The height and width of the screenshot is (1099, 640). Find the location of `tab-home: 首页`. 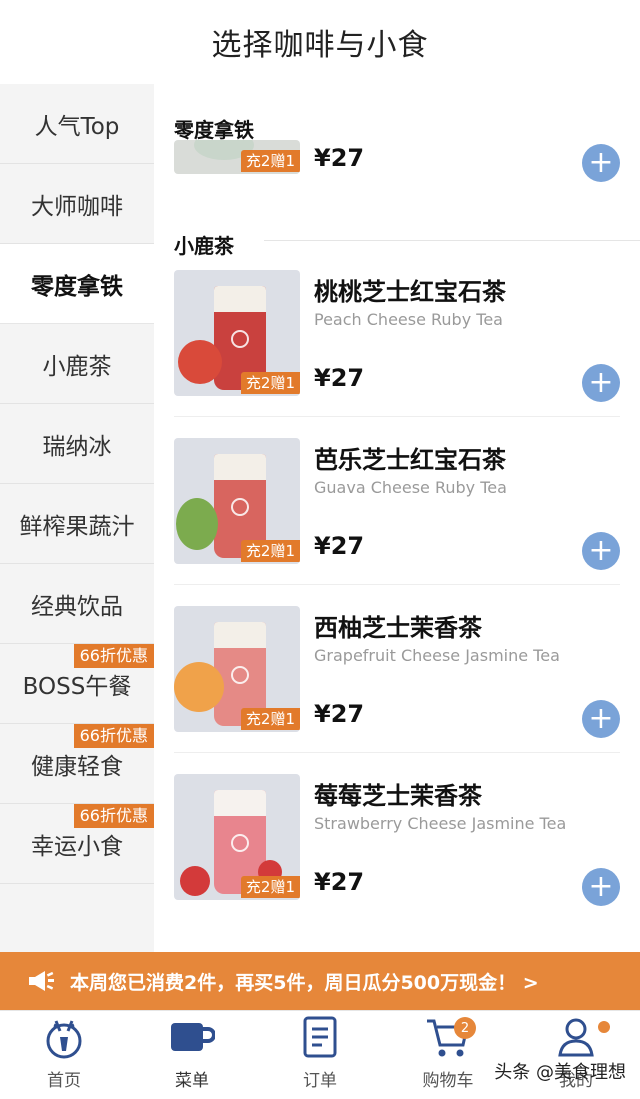

tab-home: 首页 is located at coordinates (64, 1055).